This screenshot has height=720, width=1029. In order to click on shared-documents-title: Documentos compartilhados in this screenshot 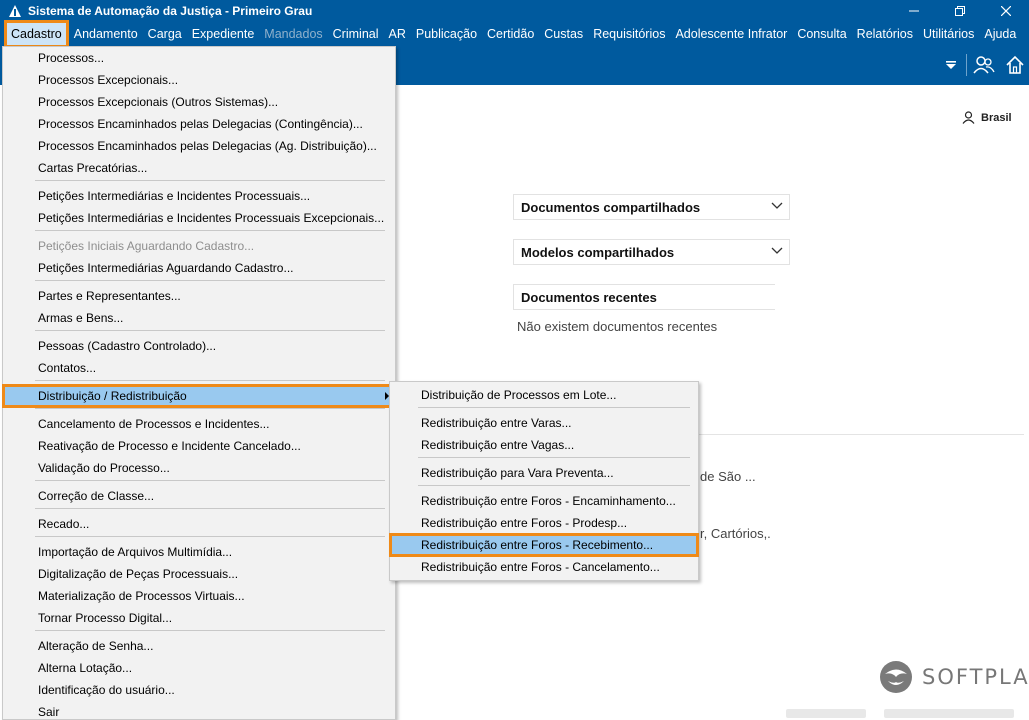, I will do `click(611, 207)`.